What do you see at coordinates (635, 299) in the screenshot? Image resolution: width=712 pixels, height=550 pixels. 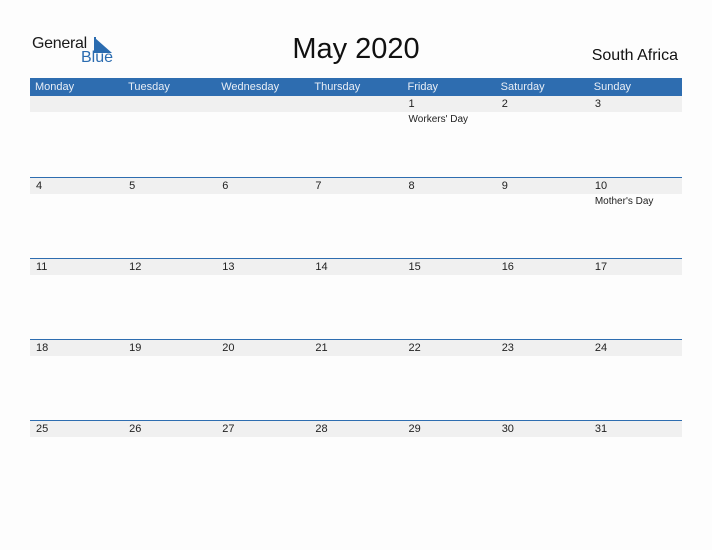 I see `day-cell: 17` at bounding box center [635, 299].